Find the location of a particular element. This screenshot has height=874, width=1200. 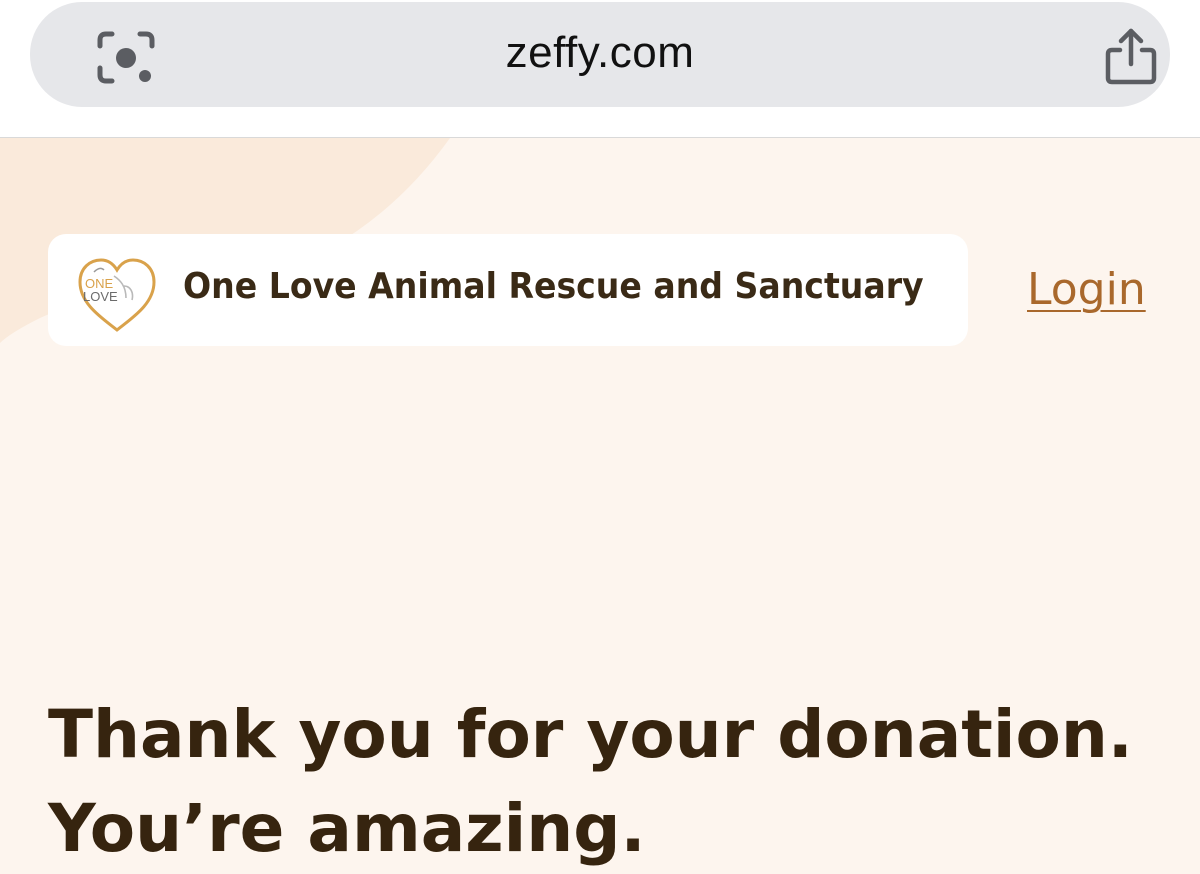

logo-text-love: LOVE is located at coordinates (100, 296).